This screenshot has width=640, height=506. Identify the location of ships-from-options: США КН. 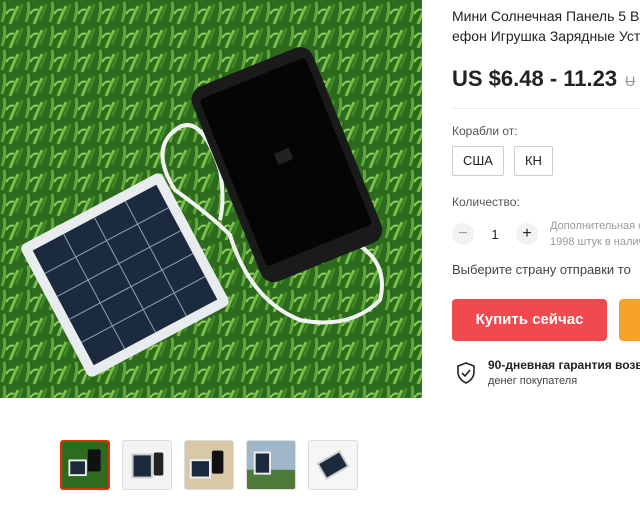
(502, 161).